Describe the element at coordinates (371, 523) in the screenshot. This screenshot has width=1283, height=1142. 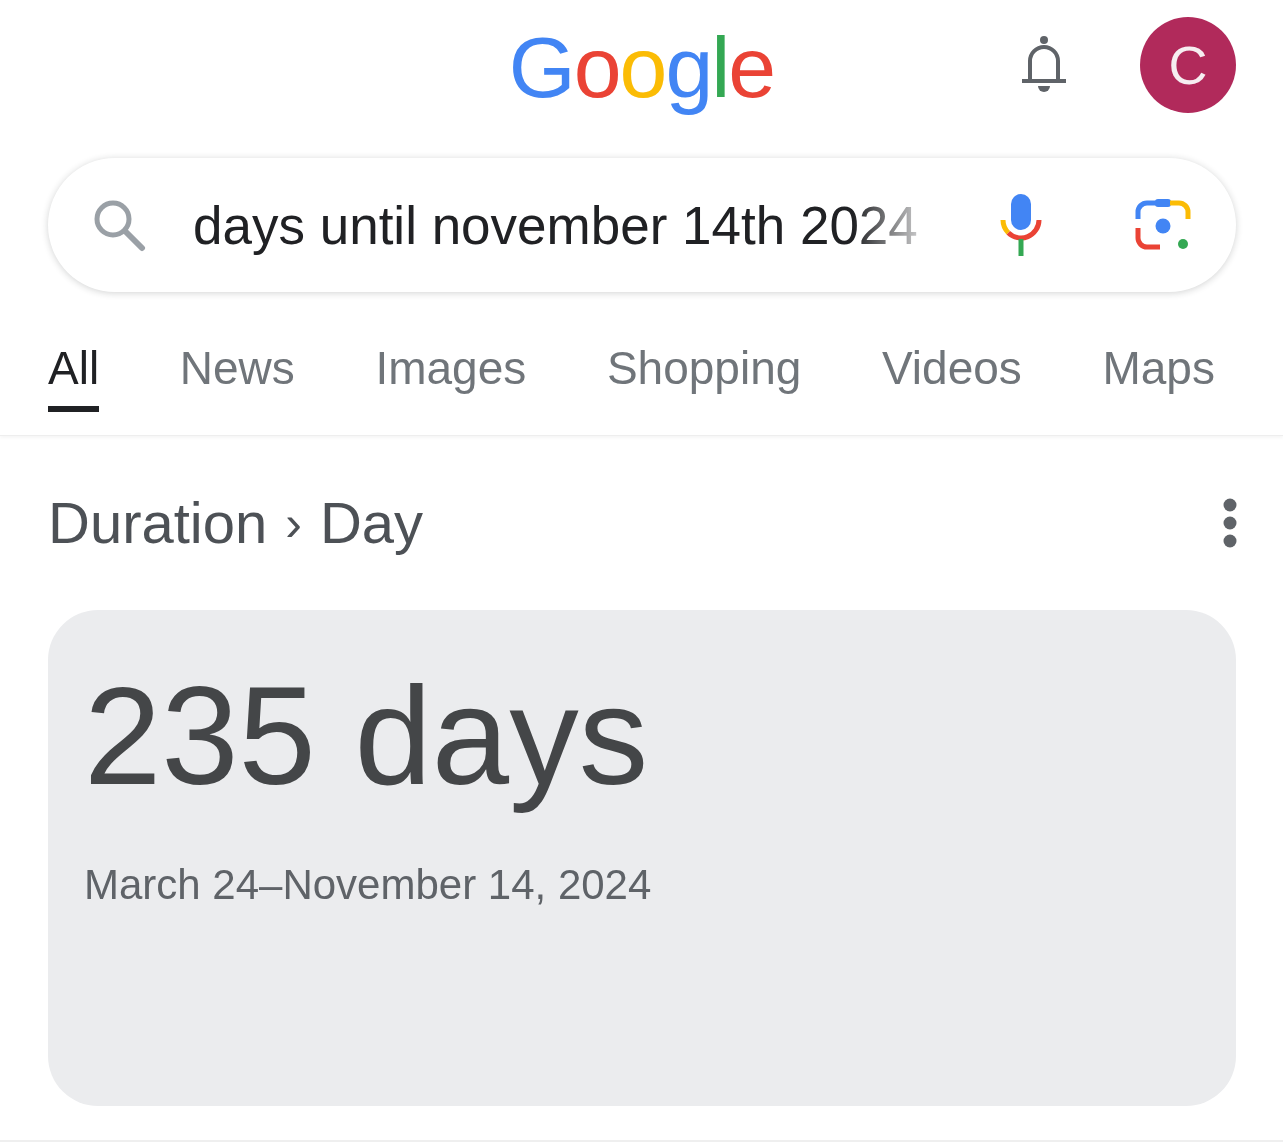
I see `breadcrumb-item: Day` at that location.